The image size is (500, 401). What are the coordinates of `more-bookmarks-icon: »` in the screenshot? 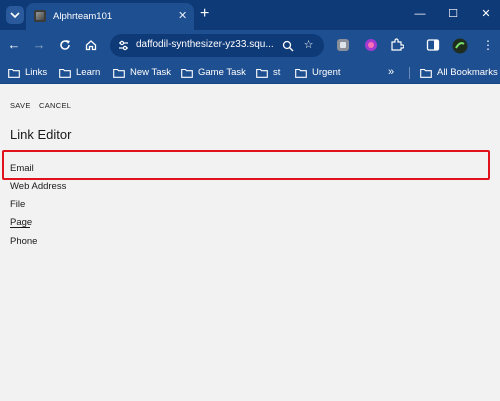 It's located at (391, 72).